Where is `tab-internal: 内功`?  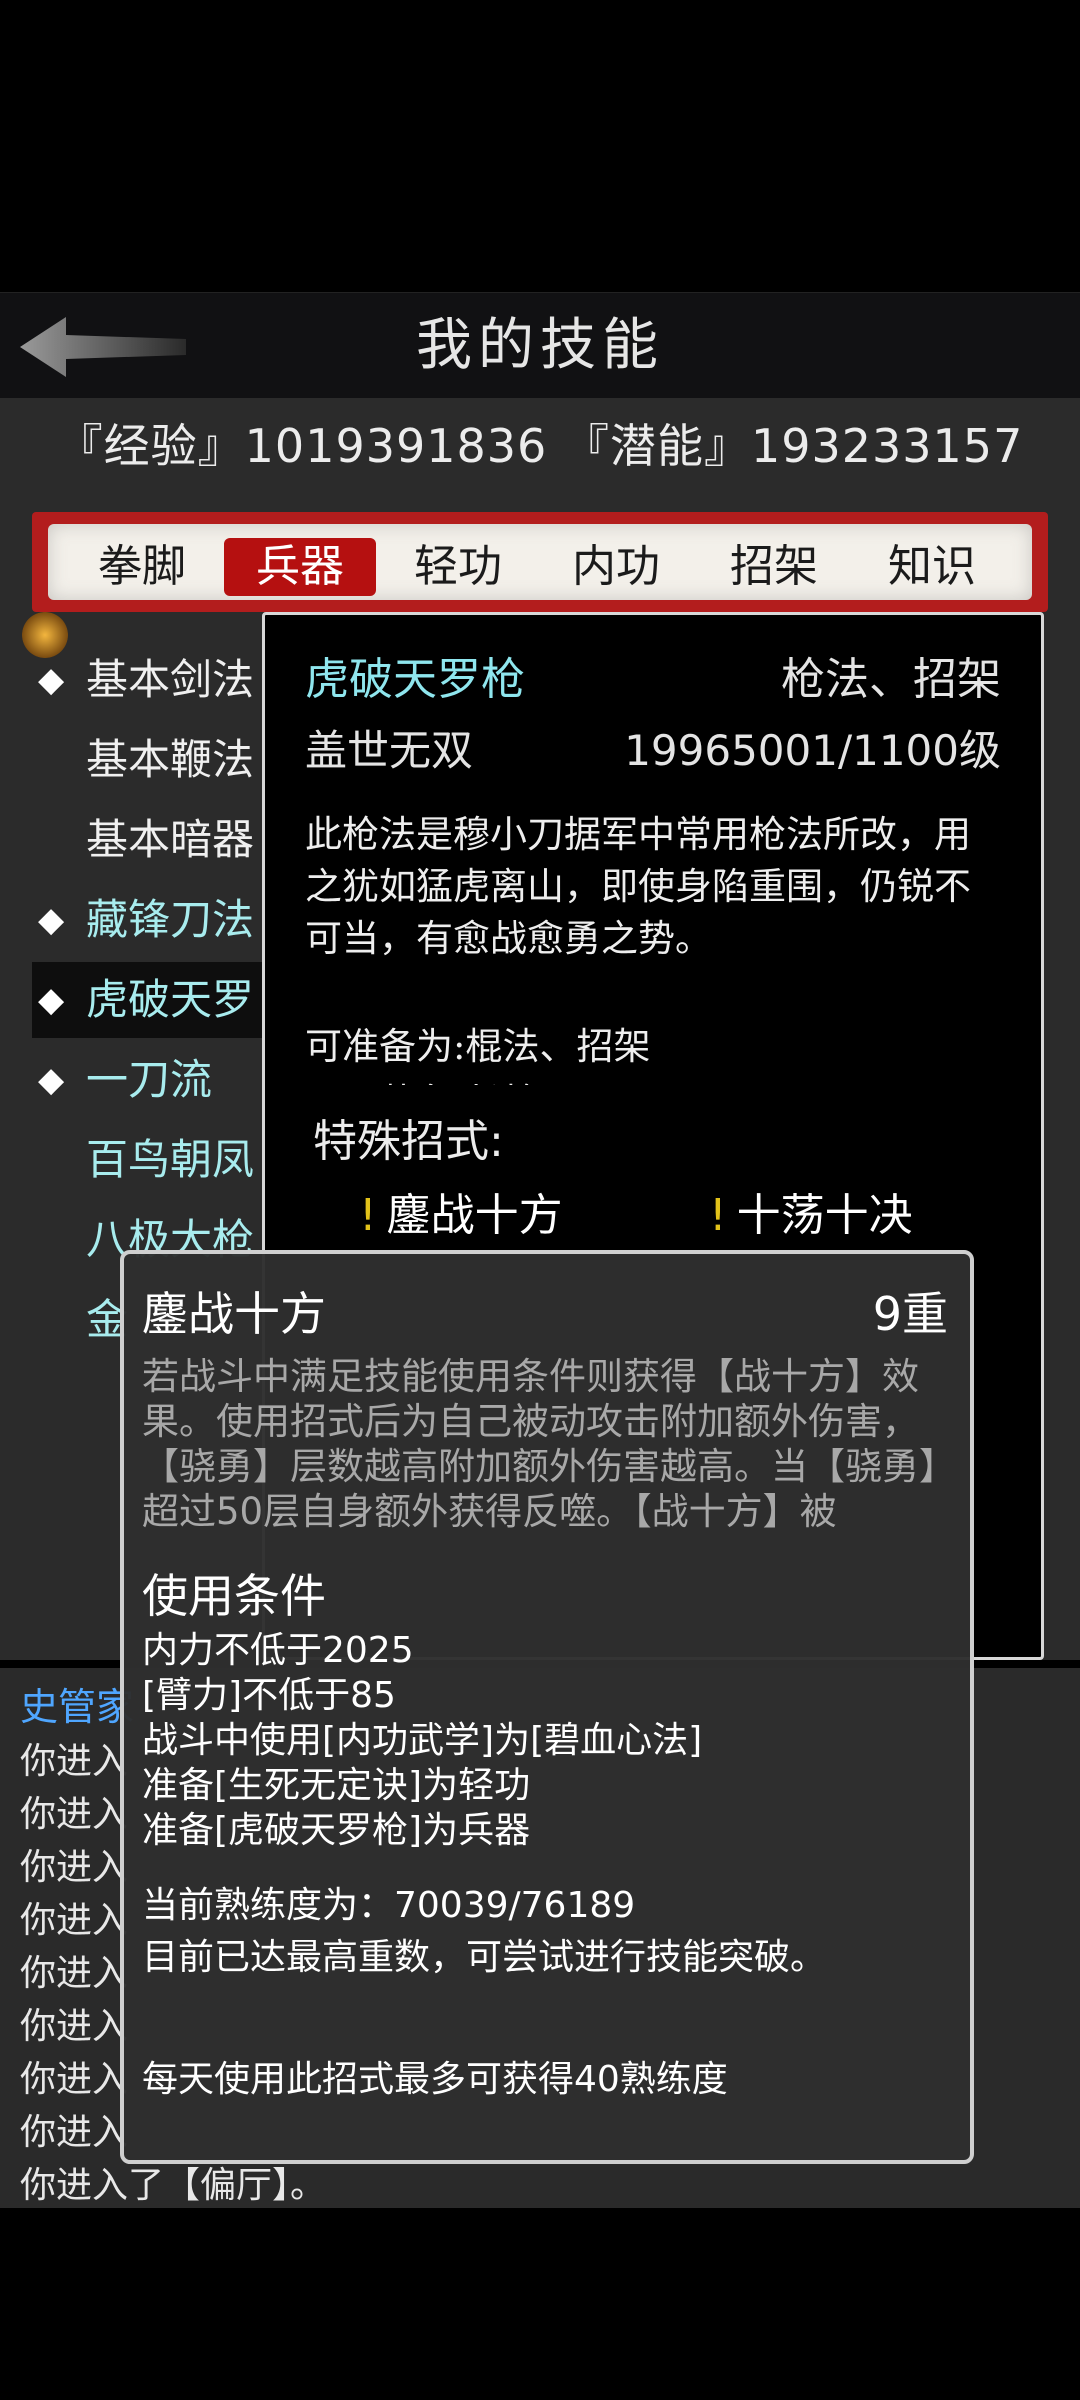 tab-internal: 内功 is located at coordinates (616, 567).